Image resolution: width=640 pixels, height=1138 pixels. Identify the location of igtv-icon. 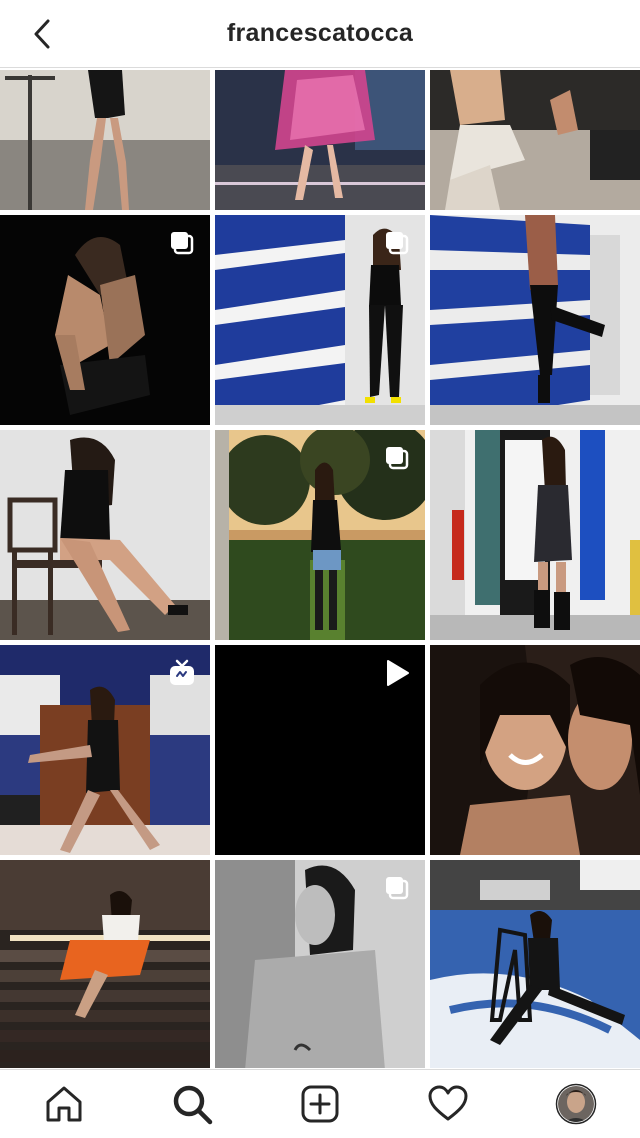
(182, 672).